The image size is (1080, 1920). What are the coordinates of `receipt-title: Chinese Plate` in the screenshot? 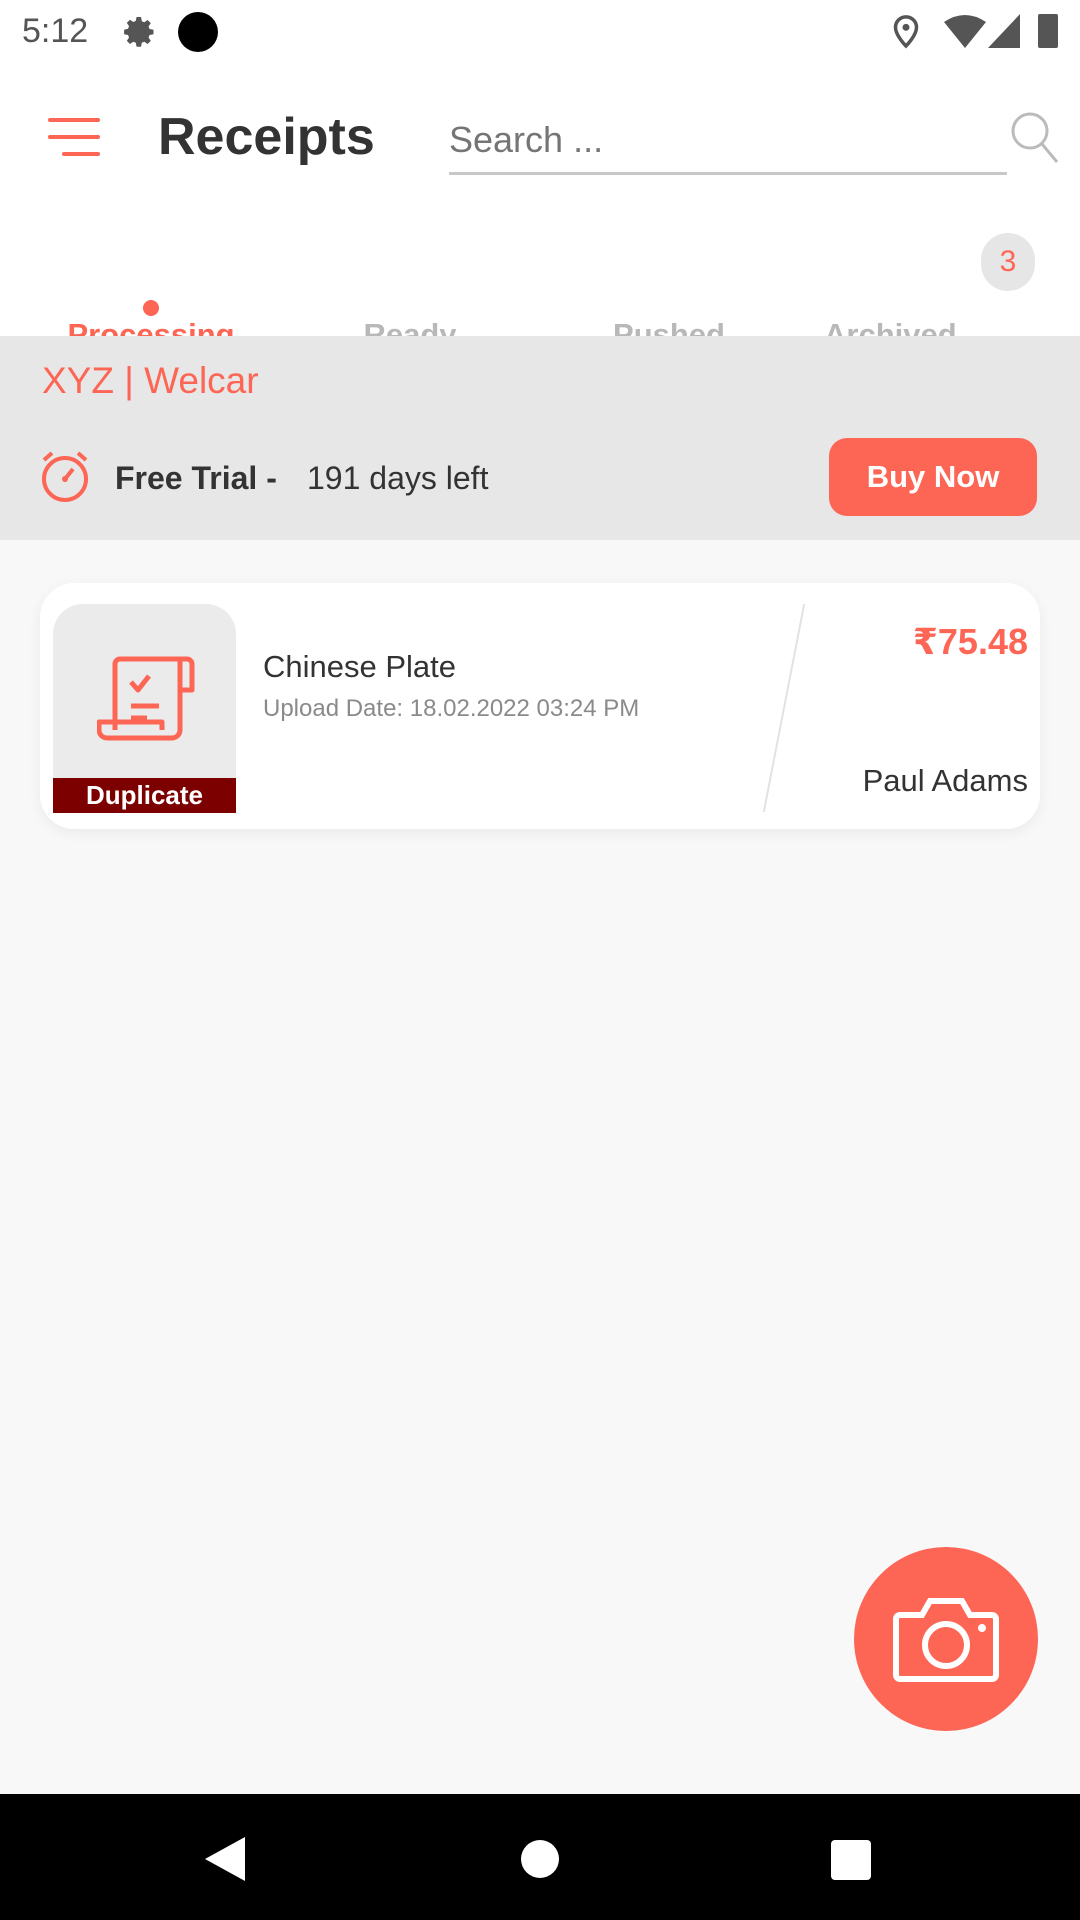 It's located at (360, 666).